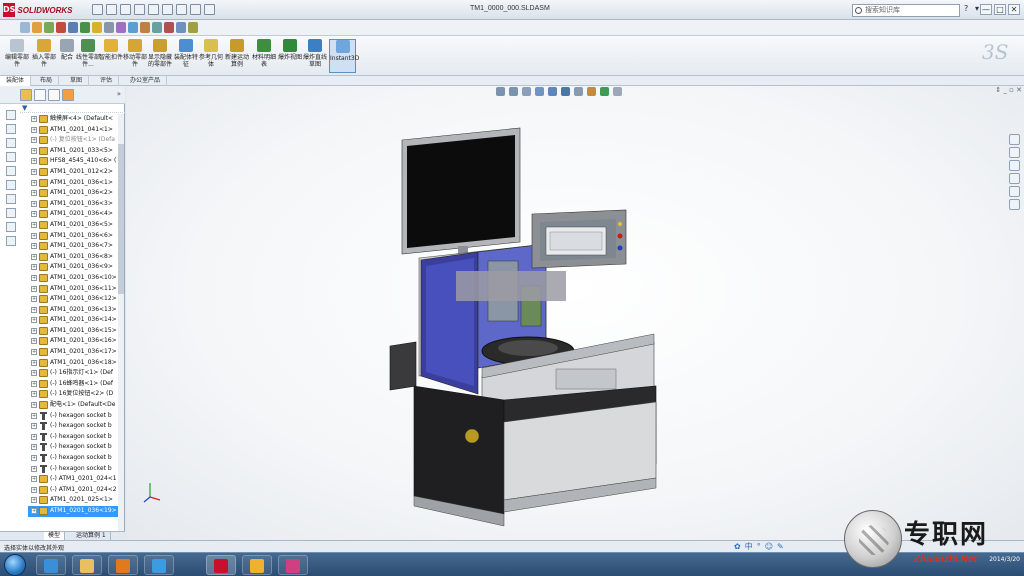 This screenshot has height=576, width=1024. I want to click on property-manager-tab-icon, so click(40, 95).